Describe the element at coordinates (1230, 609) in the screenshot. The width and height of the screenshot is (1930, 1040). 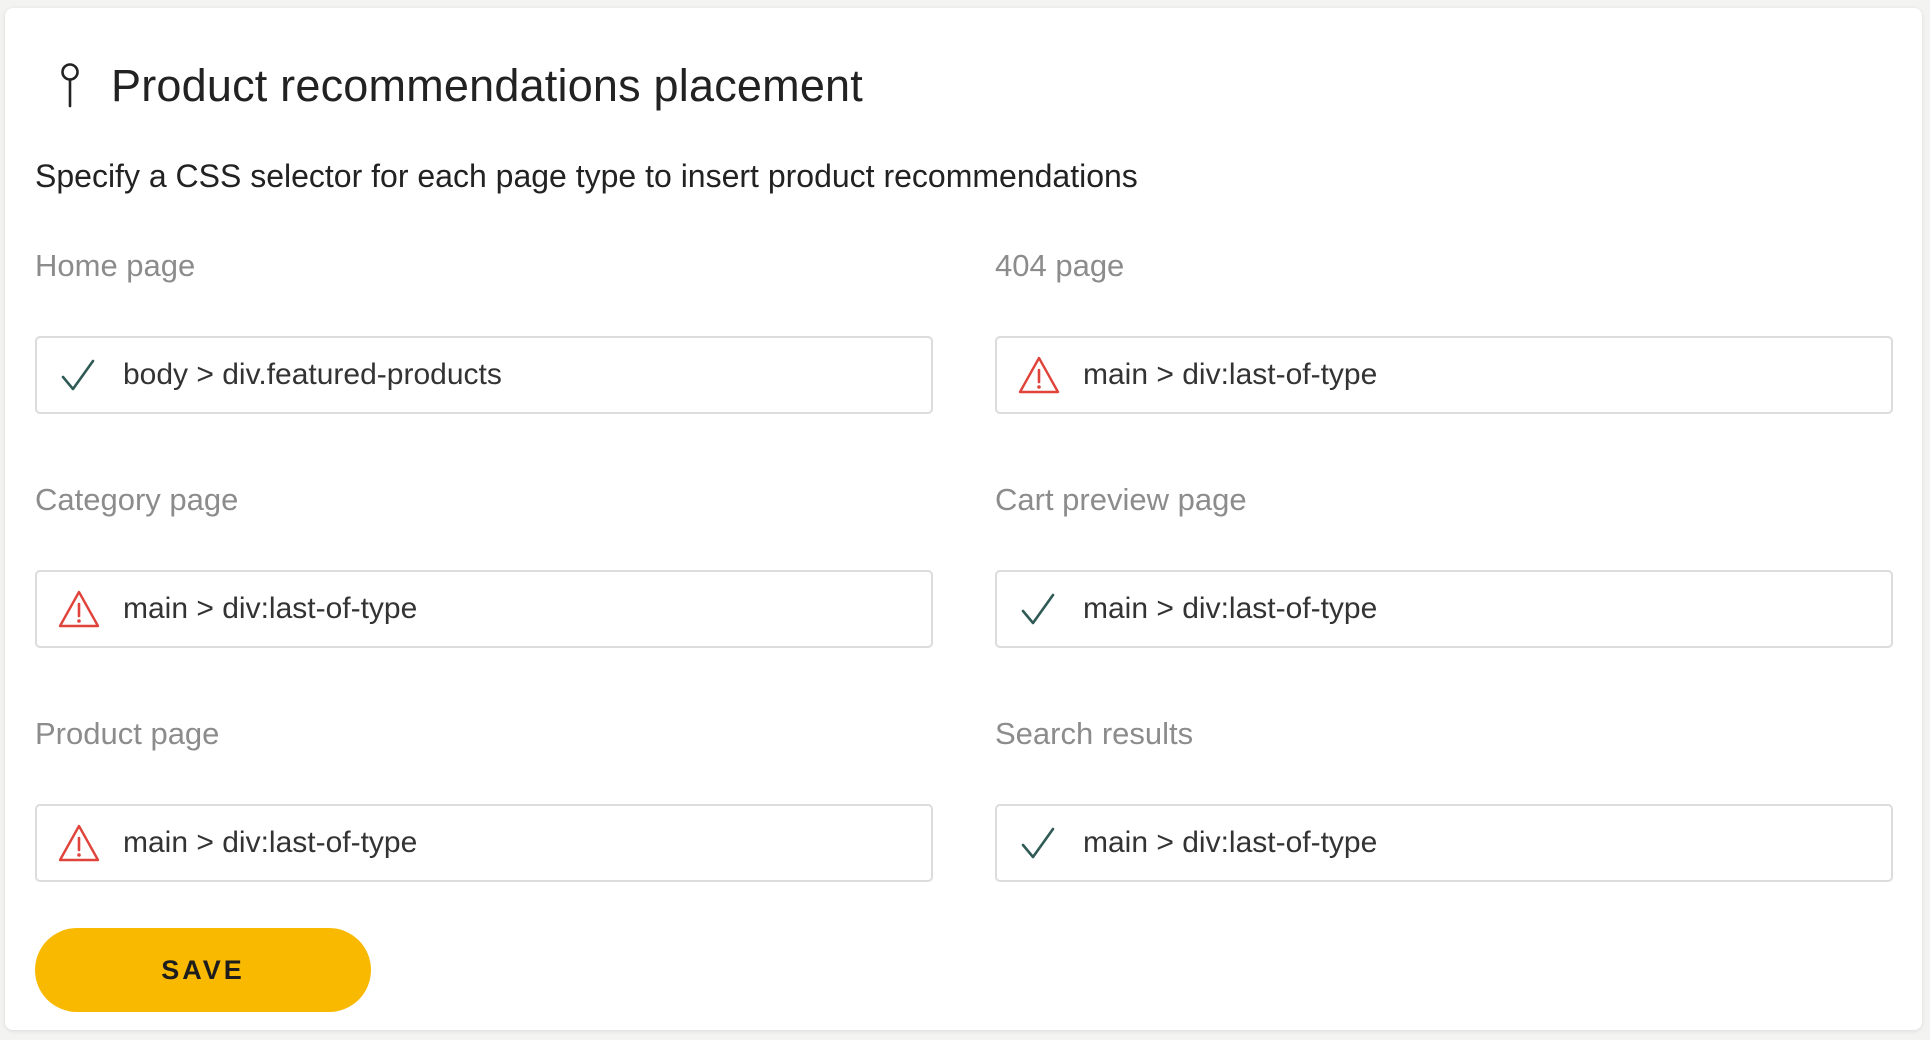
I see `cart-preview-page-selector-value: main > div:last-of-type` at that location.